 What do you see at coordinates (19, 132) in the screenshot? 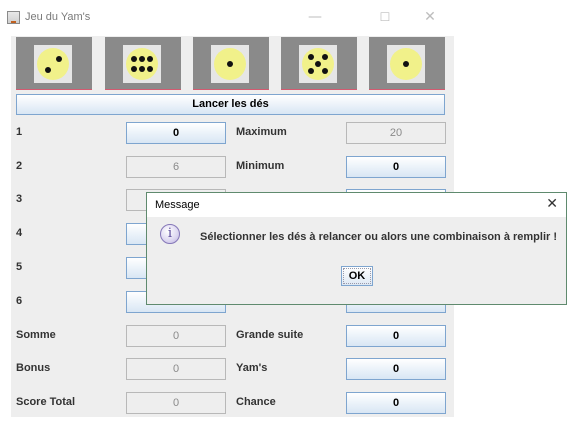
I see `score-label: 1` at bounding box center [19, 132].